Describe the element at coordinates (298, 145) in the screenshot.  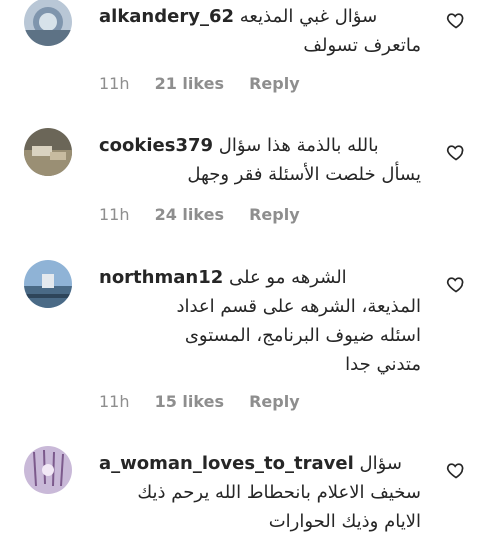
I see `comment-text: بالله بالذمة هذا سؤال` at that location.